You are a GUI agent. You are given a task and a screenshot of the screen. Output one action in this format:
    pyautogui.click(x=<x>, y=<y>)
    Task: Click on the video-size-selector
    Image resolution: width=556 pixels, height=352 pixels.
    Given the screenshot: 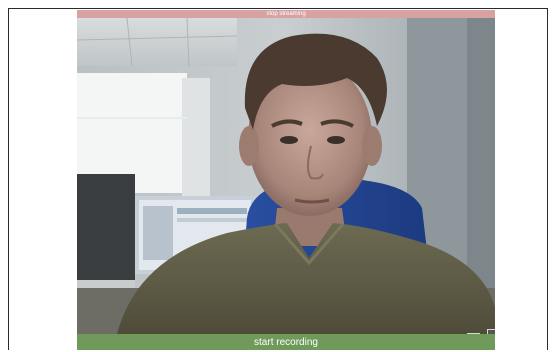 What is the action you would take?
    pyautogui.click(x=481, y=326)
    